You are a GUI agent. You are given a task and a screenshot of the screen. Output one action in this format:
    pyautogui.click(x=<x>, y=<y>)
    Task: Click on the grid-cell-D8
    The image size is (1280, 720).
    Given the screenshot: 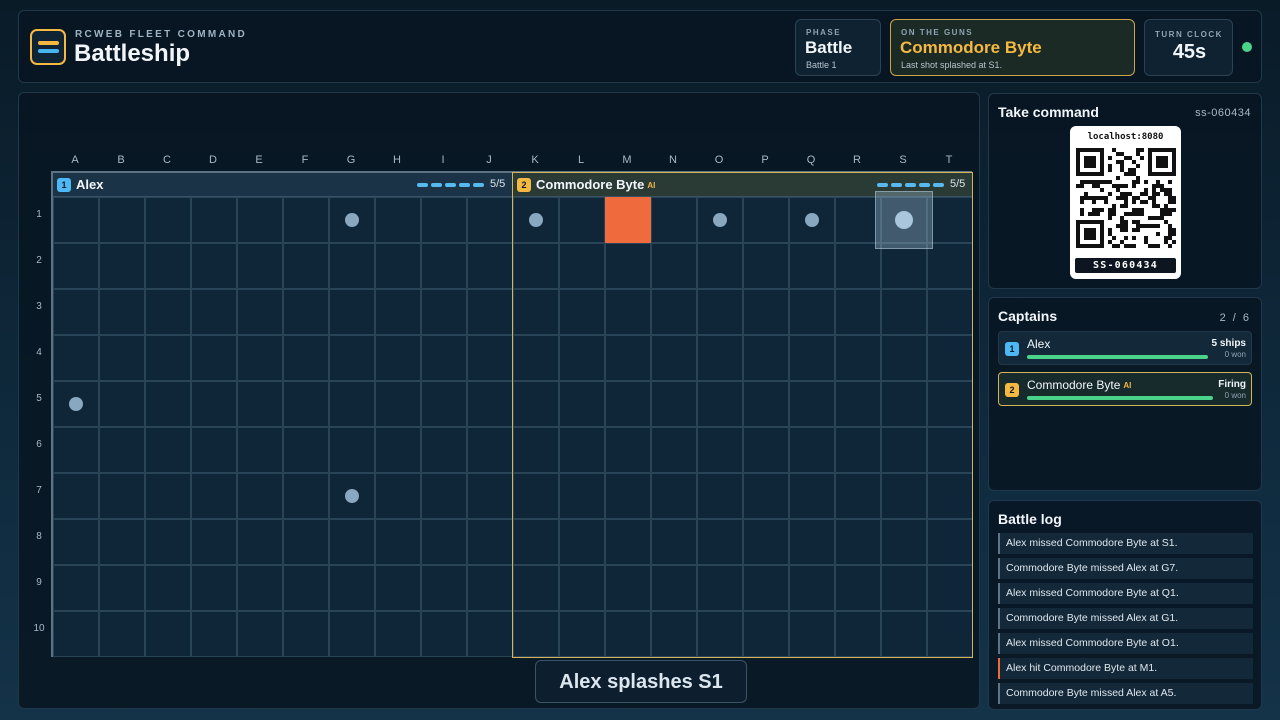 What is the action you would take?
    pyautogui.click(x=214, y=542)
    